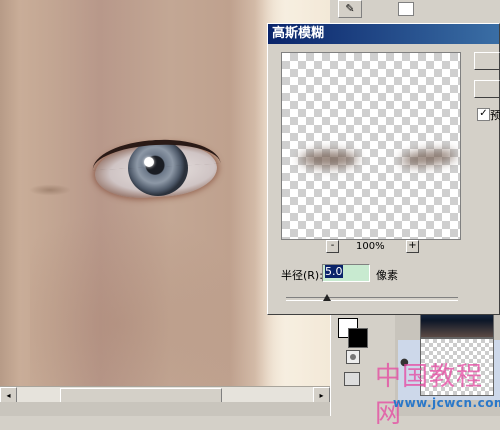 Image resolution: width=500 pixels, height=430 pixels. What do you see at coordinates (165, 409) in the screenshot?
I see `status-strip` at bounding box center [165, 409].